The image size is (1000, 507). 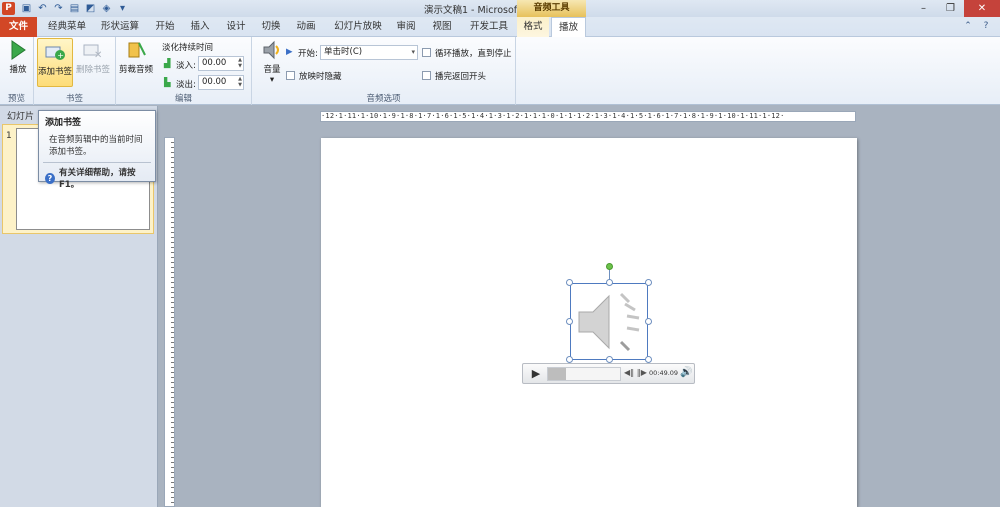 What do you see at coordinates (557, 374) in the screenshot?
I see `player-progress-fill` at bounding box center [557, 374].